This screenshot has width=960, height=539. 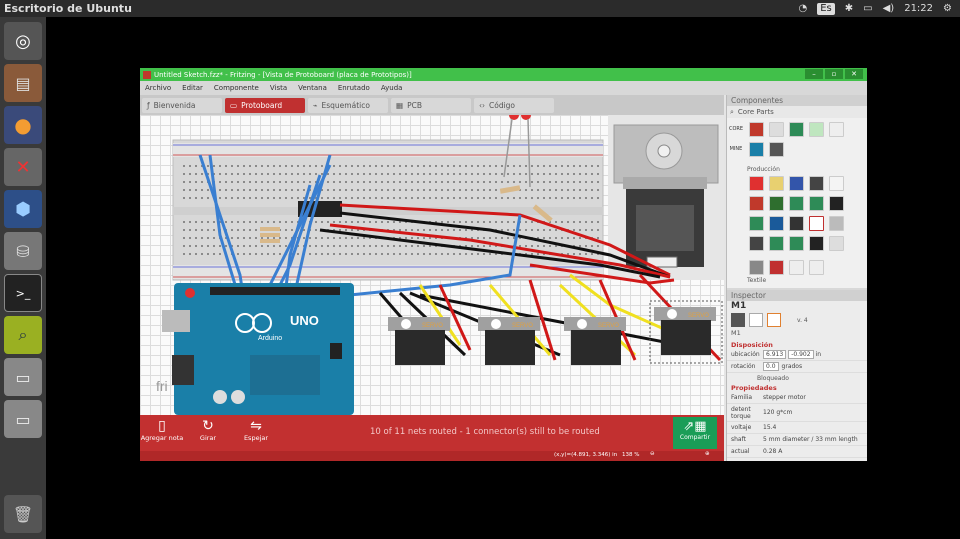 What do you see at coordinates (775, 354) in the screenshot?
I see `location-x-field: 6.913` at bounding box center [775, 354].